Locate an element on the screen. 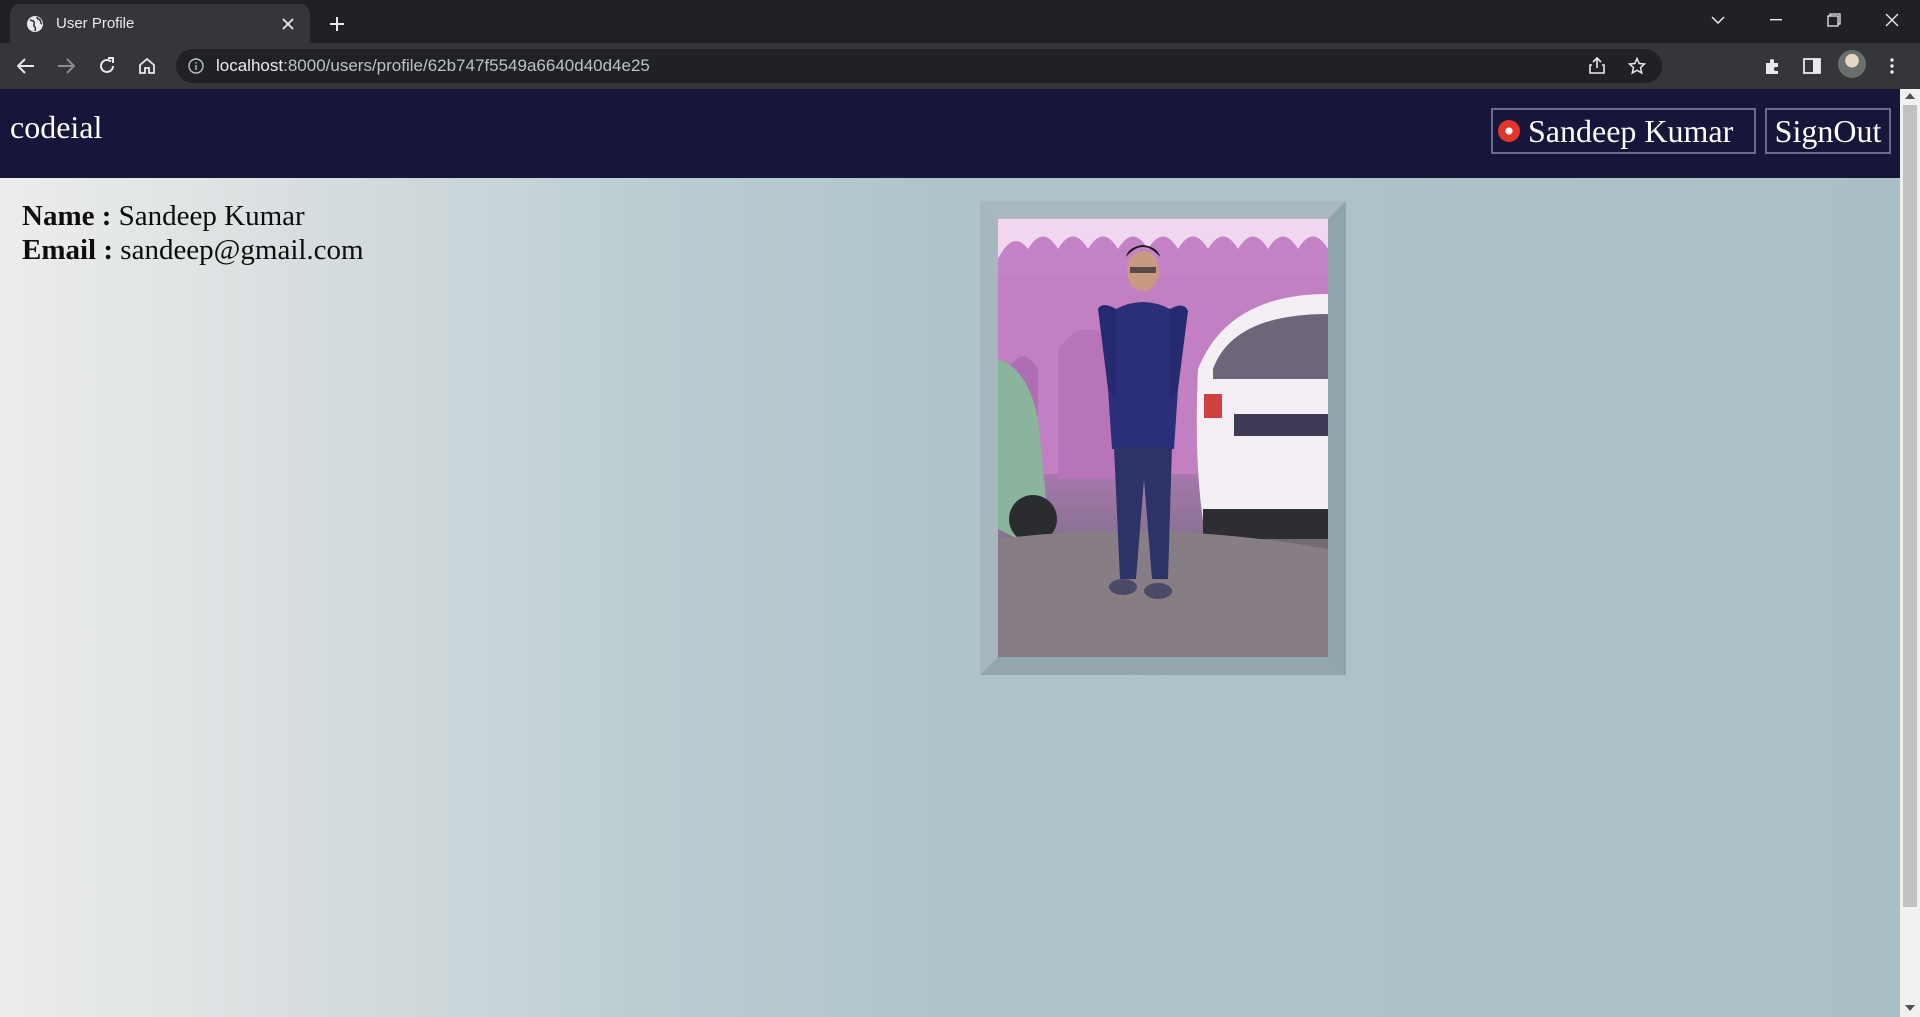  user-avatar-icon is located at coordinates (1509, 131).